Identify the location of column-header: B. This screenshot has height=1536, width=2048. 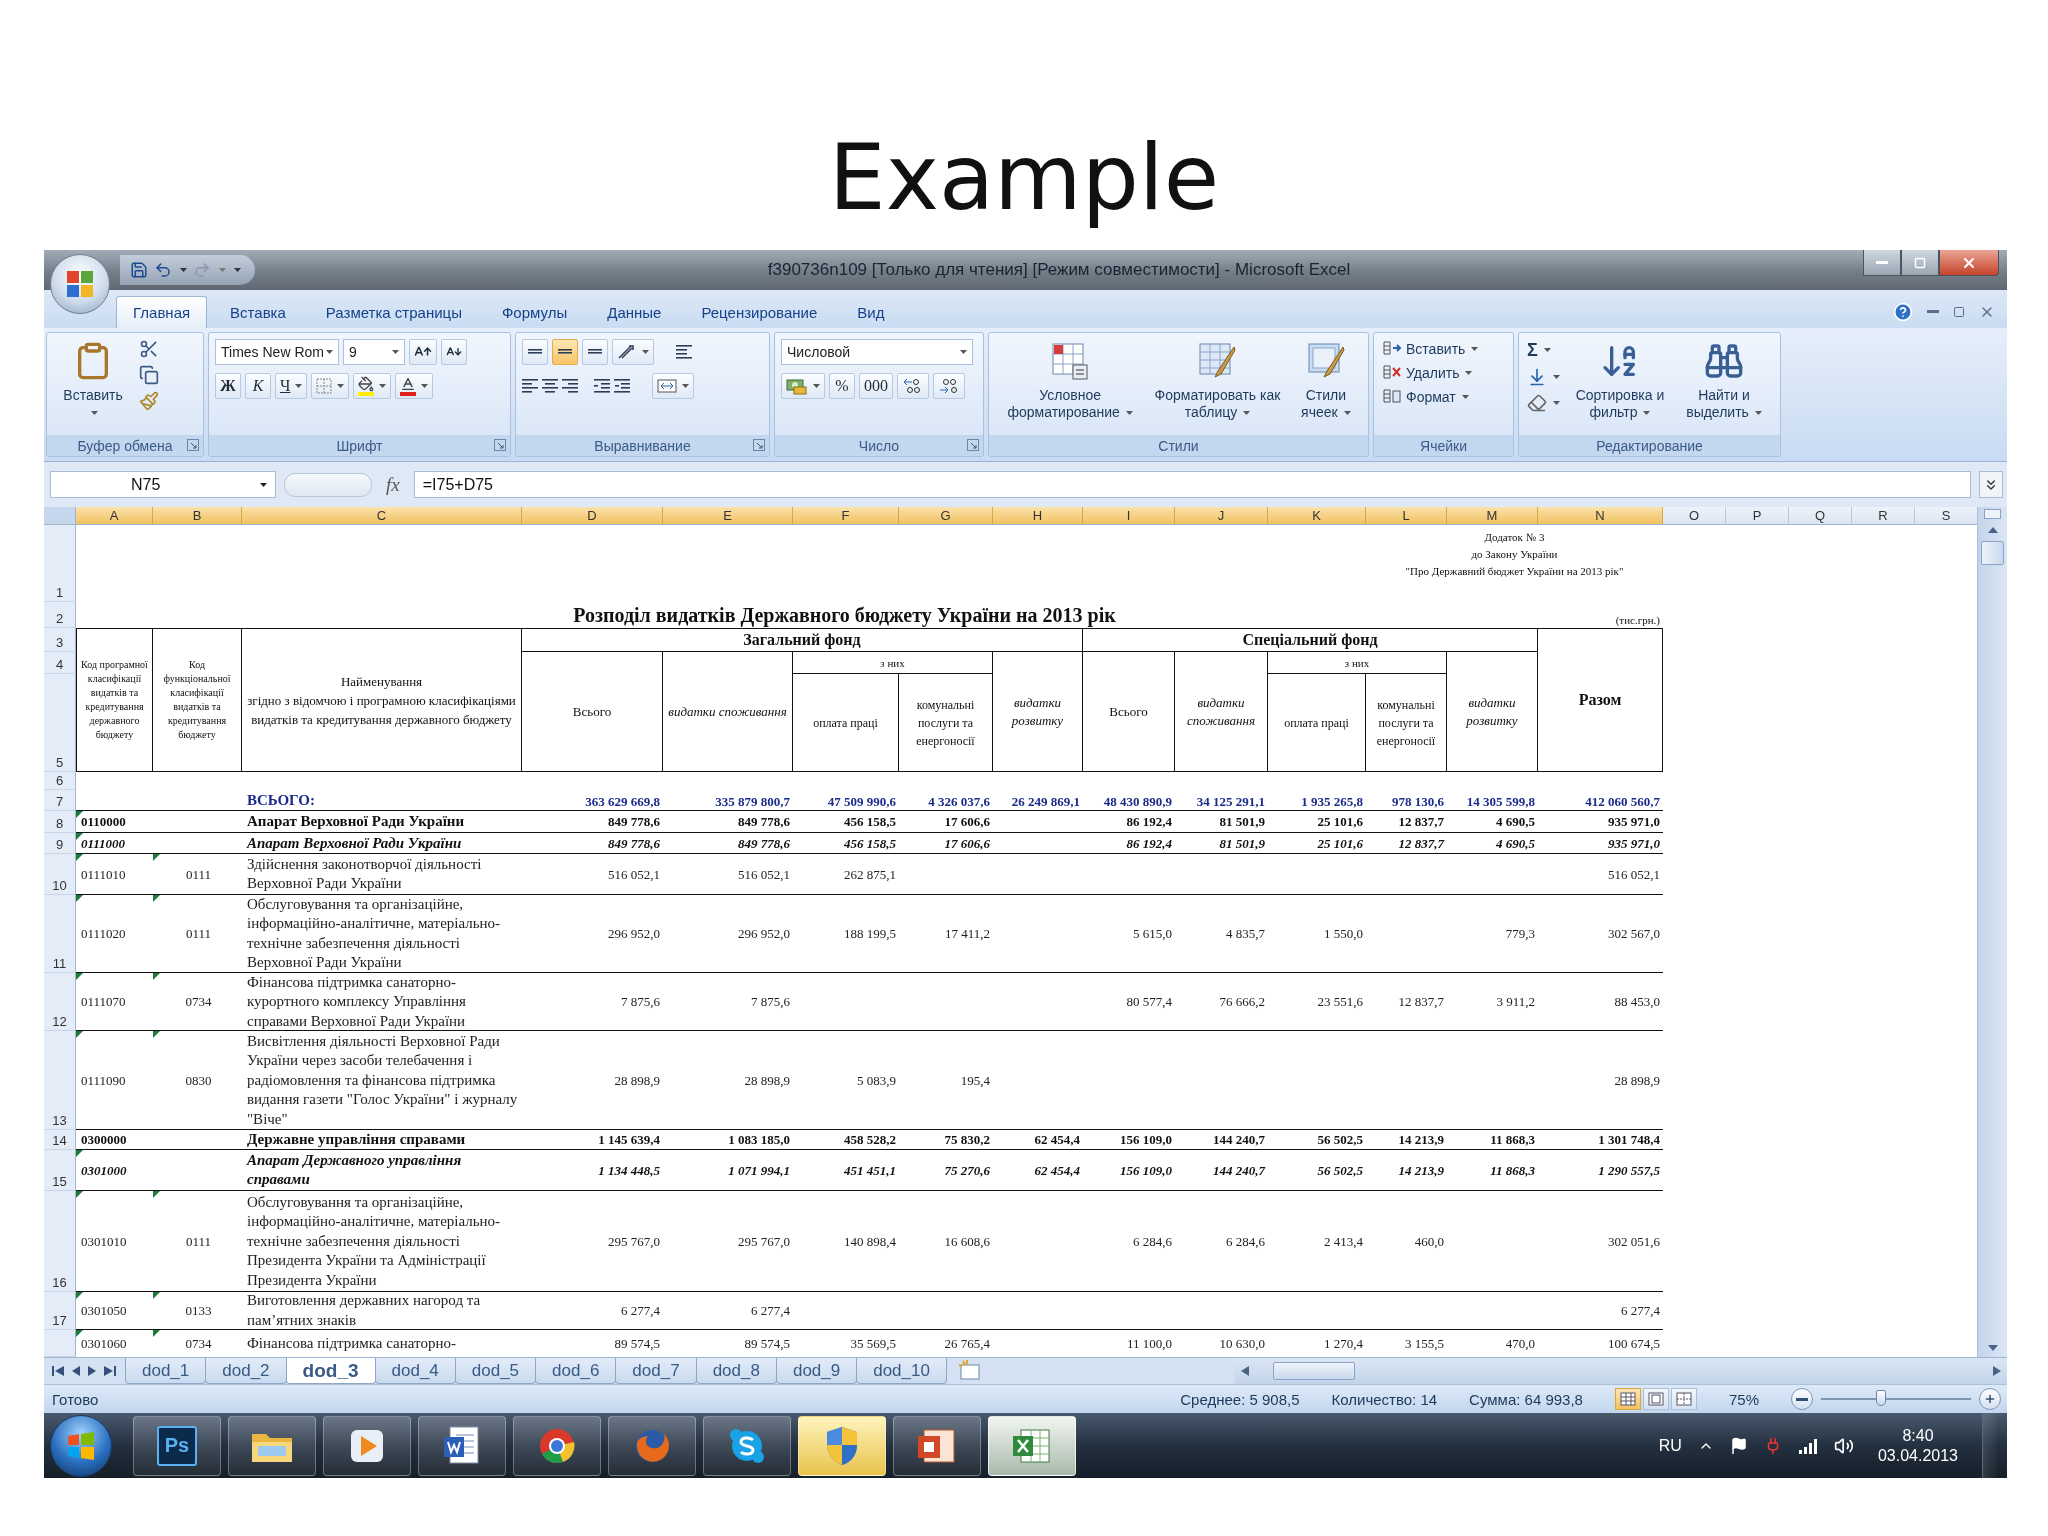
(197, 516).